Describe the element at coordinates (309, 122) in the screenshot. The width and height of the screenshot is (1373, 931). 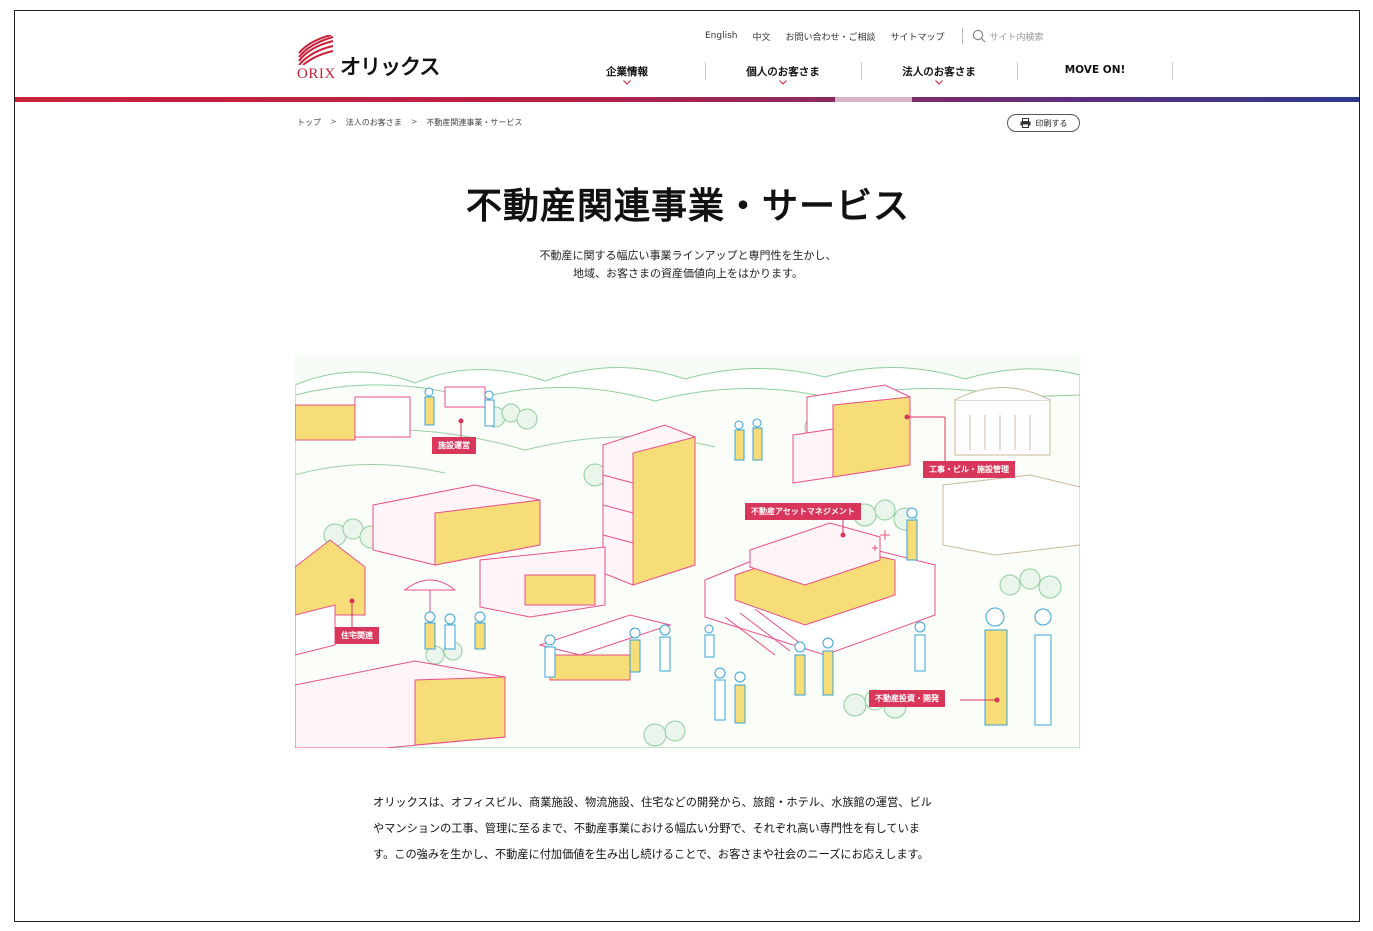
I see `breadcrumb-item-top: トップ` at that location.